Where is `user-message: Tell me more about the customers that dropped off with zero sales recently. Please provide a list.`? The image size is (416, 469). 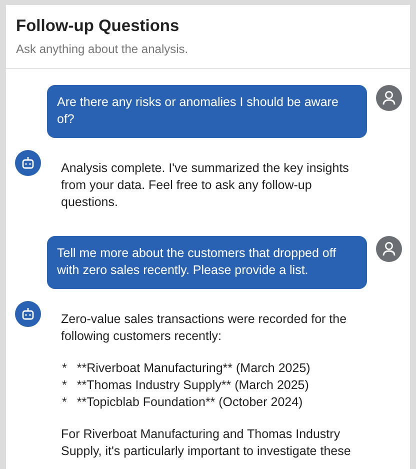
user-message: Tell me more about the customers that dropped off with zero sales recently. Please provide a list. is located at coordinates (207, 262).